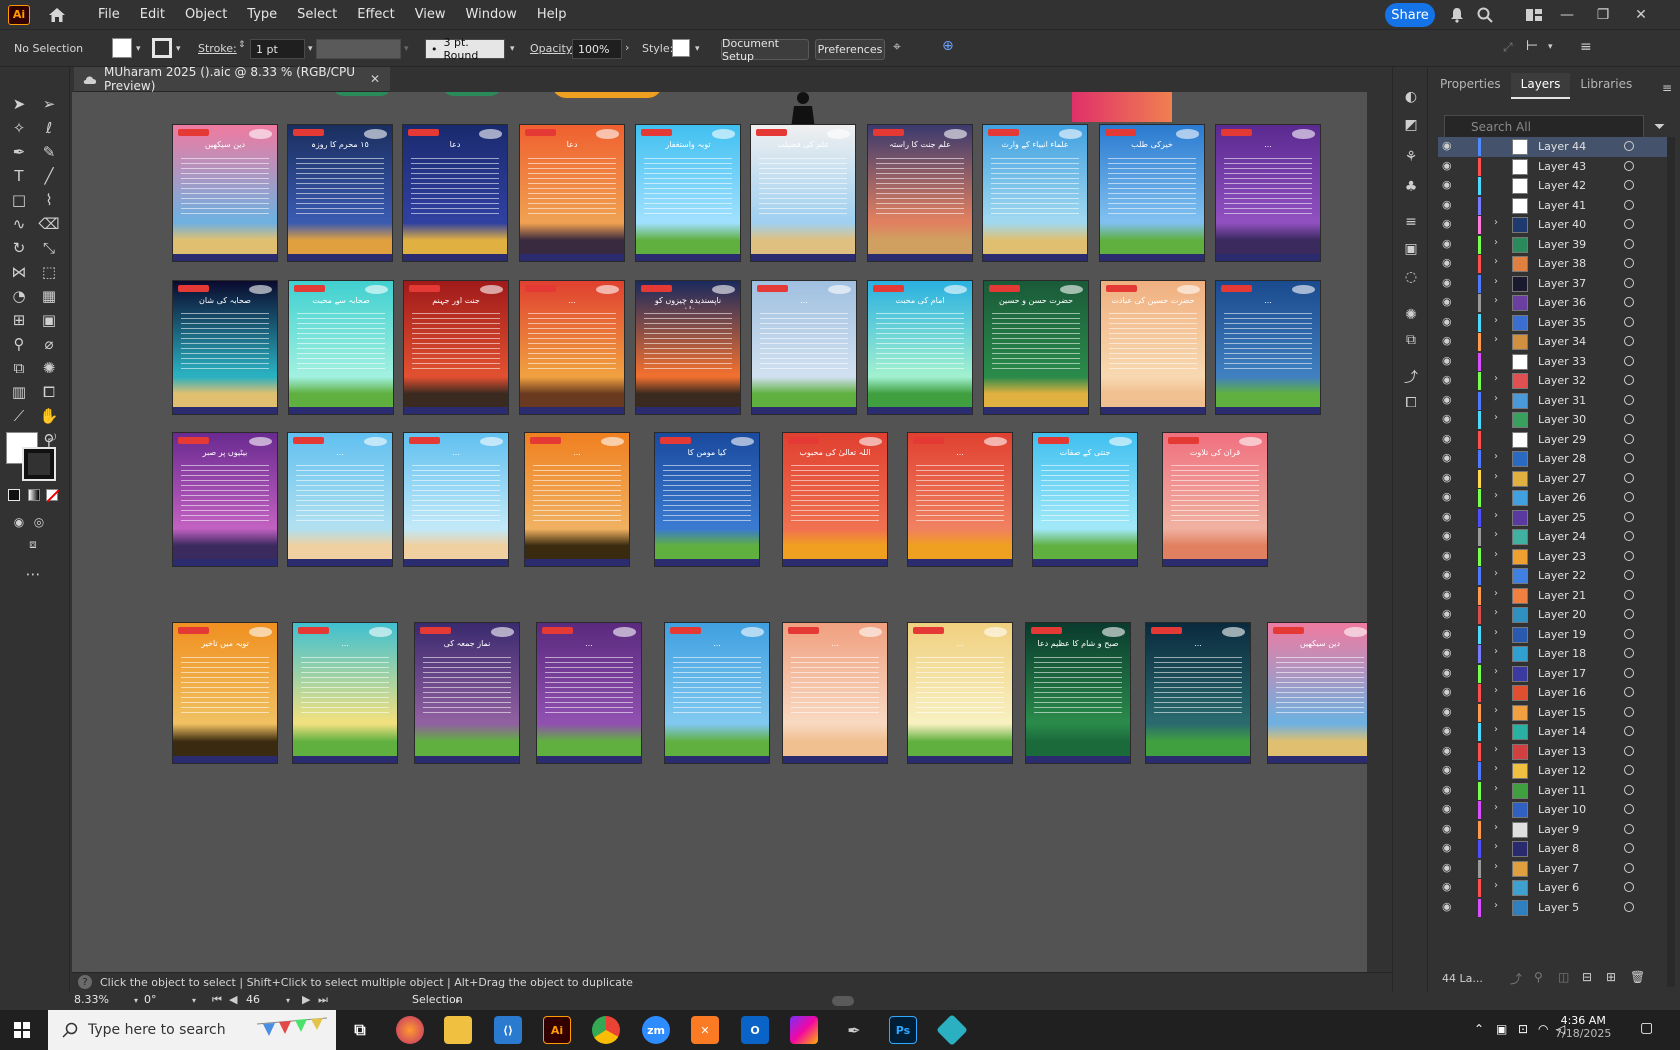  Describe the element at coordinates (49, 224) in the screenshot. I see `eraser-tool-icon: ⌫` at that location.